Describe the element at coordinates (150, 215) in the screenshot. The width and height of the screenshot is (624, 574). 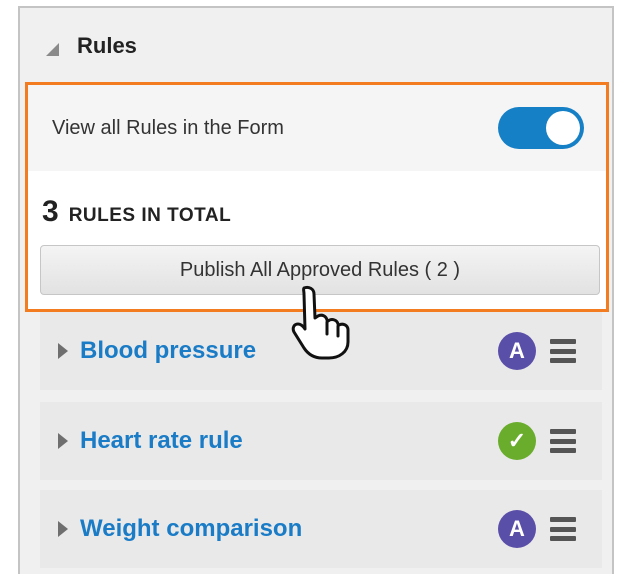
I see `rules-total-label: RULES IN TOTAL` at that location.